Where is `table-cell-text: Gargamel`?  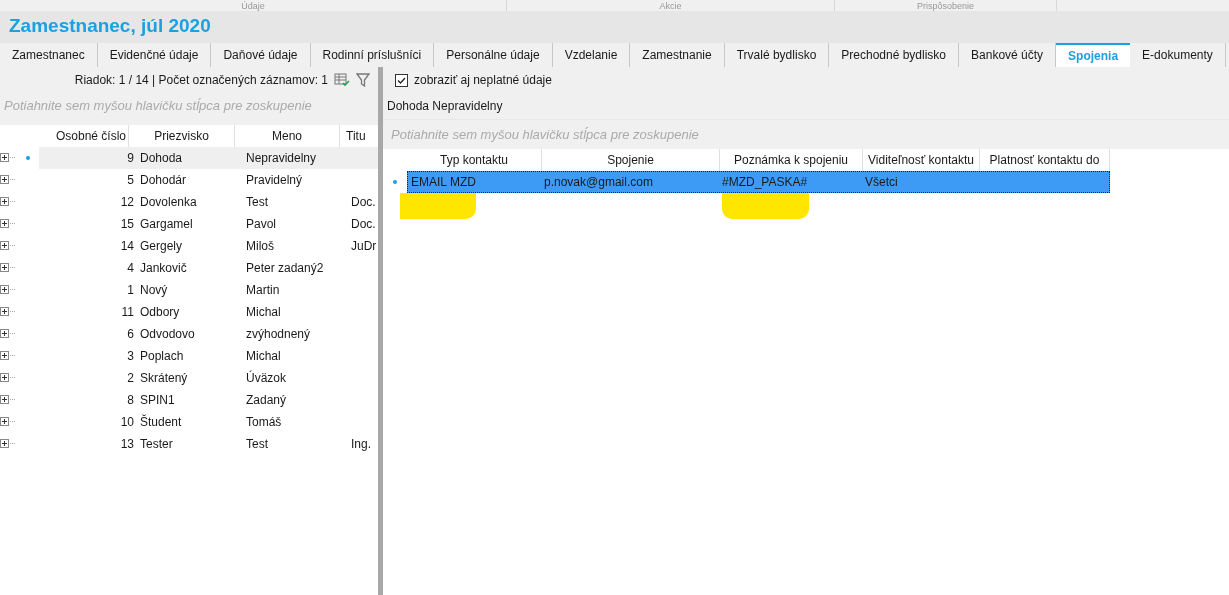
table-cell-text: Gargamel is located at coordinates (166, 224).